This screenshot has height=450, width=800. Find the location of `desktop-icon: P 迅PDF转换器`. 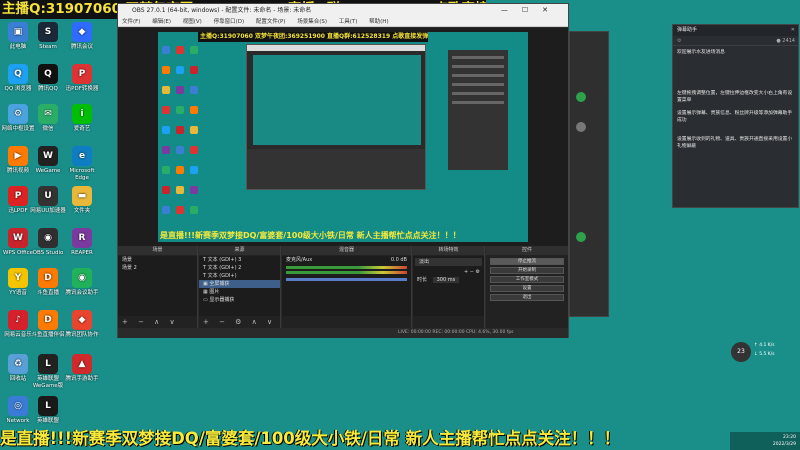

desktop-icon: P 迅PDF转换器 is located at coordinates (82, 78).